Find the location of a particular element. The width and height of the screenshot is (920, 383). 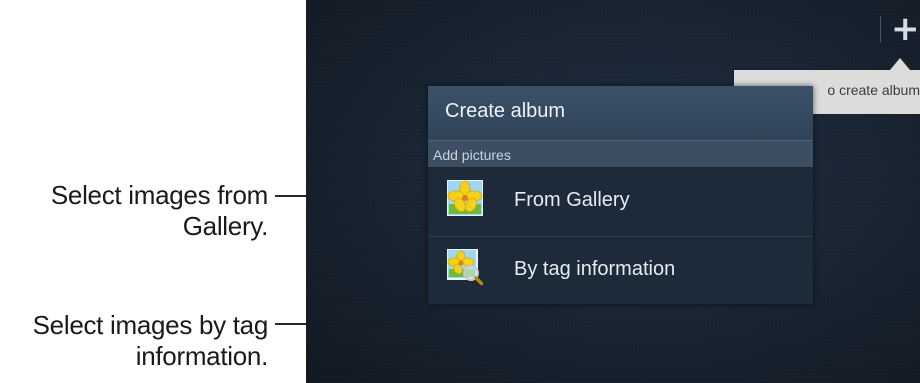

plus-icon: + is located at coordinates (905, 29).